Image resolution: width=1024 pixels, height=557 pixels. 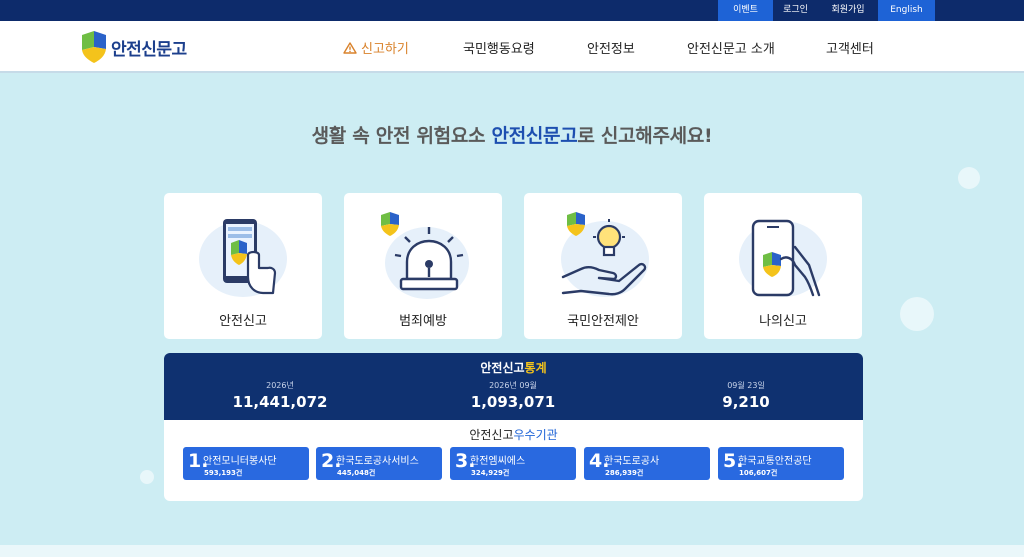 What do you see at coordinates (758, 473) in the screenshot?
I see `agency-count: 106,607건` at bounding box center [758, 473].